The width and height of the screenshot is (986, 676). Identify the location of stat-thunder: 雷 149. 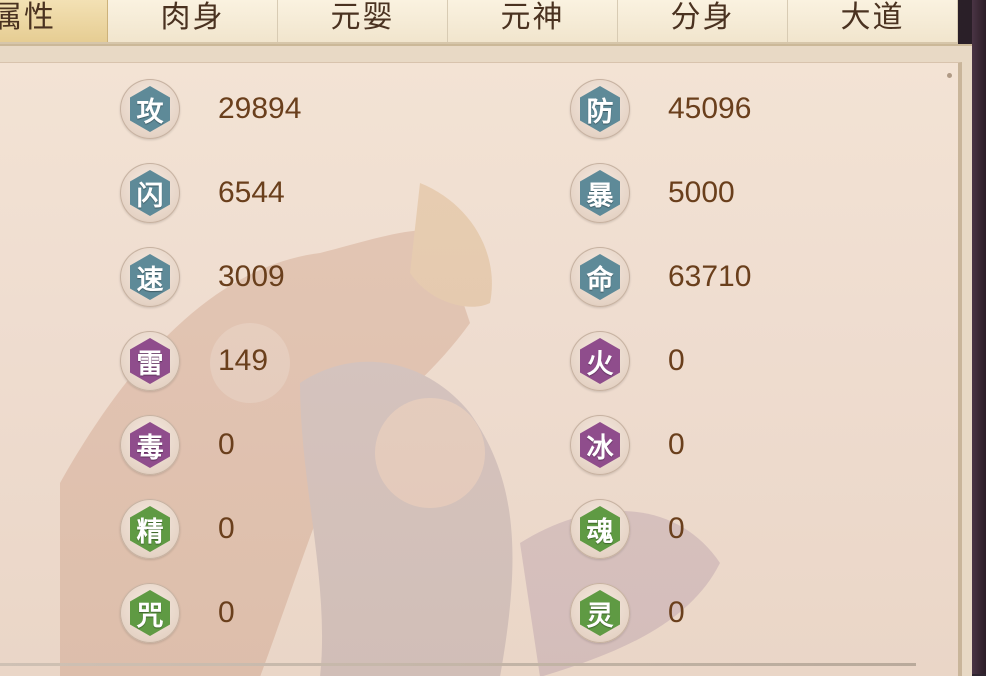
(194, 361).